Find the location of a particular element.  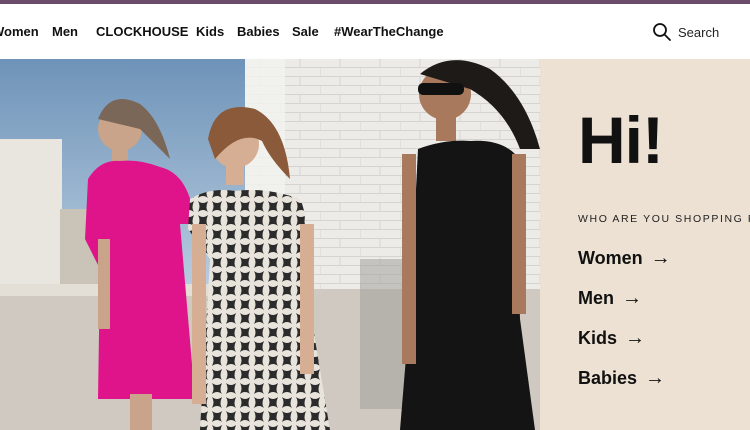

link-kids: Kids → is located at coordinates (611, 338).